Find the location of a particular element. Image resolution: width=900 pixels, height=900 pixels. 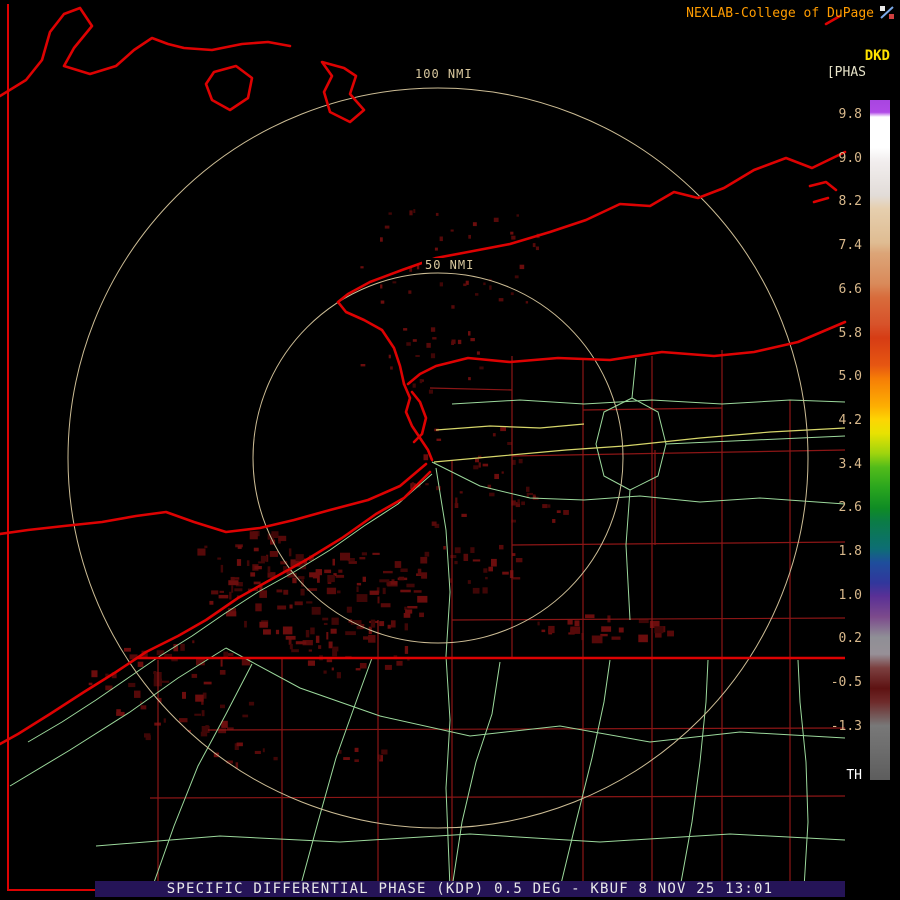

colorbar-tick: -0.5 is located at coordinates (846, 683).